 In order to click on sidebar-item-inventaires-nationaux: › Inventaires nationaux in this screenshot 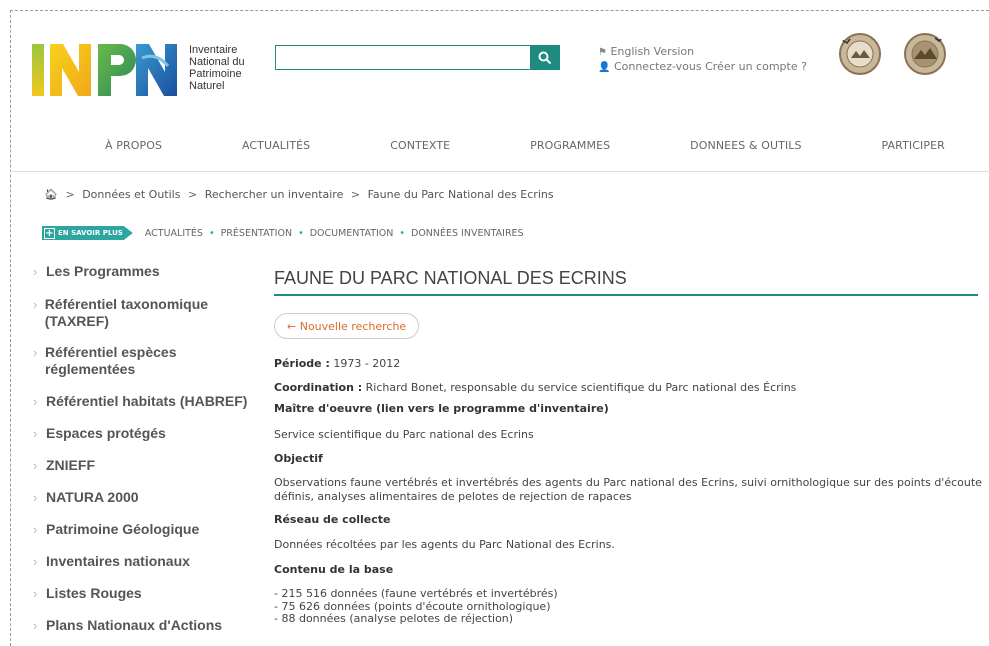, I will do `click(143, 561)`.